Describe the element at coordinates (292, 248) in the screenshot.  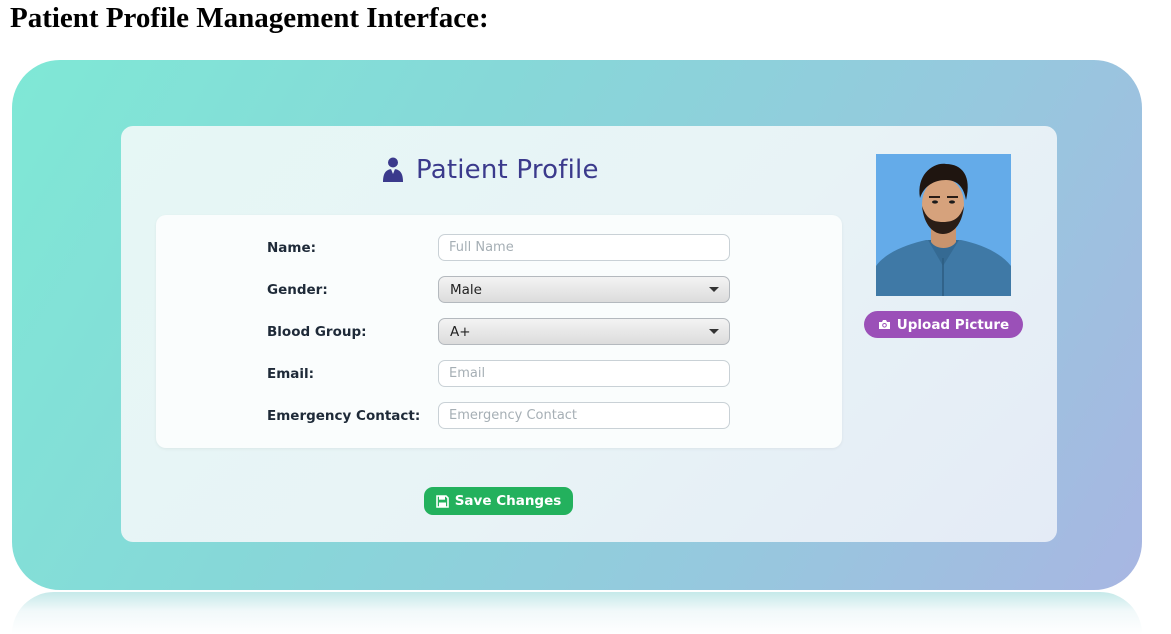
I see `name-label: Name:` at that location.